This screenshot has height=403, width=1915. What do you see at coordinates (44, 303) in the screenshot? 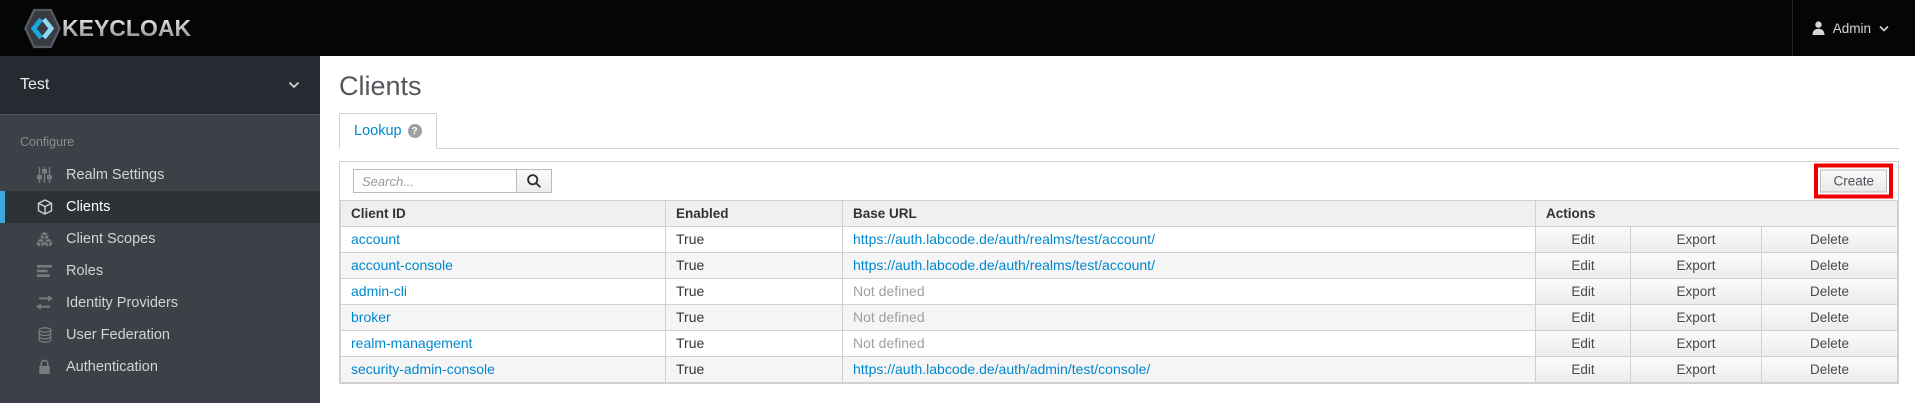
I see `exchange-icon` at bounding box center [44, 303].